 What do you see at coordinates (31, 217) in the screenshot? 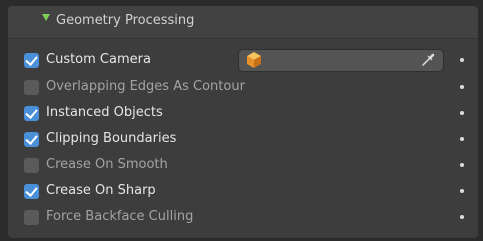
I see `force-backface-culling-checkbox` at bounding box center [31, 217].